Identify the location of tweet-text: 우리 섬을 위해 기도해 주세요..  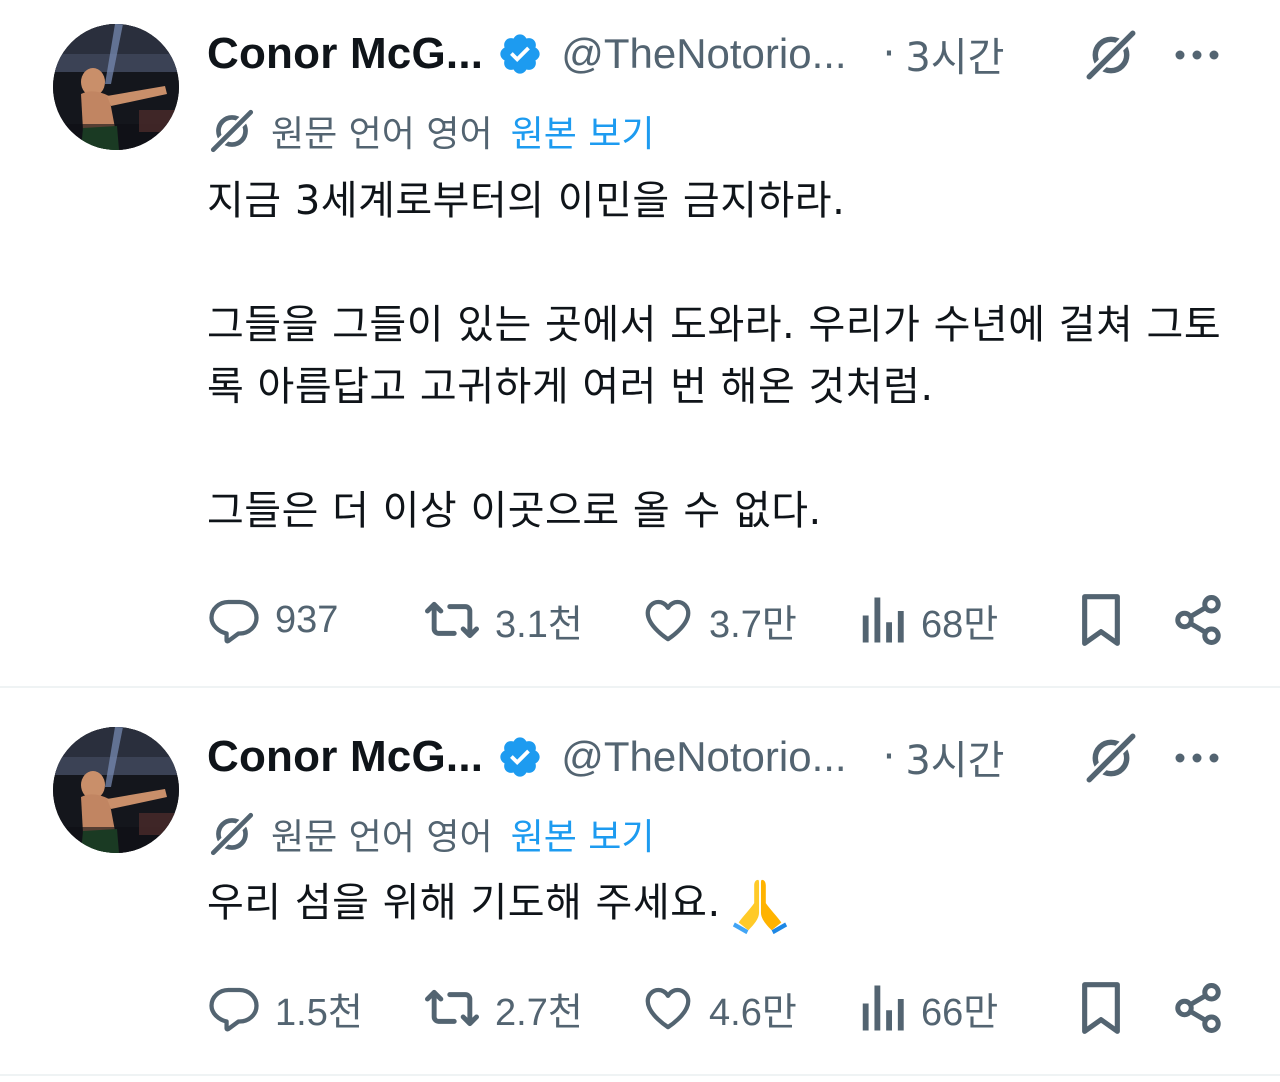
(727, 904).